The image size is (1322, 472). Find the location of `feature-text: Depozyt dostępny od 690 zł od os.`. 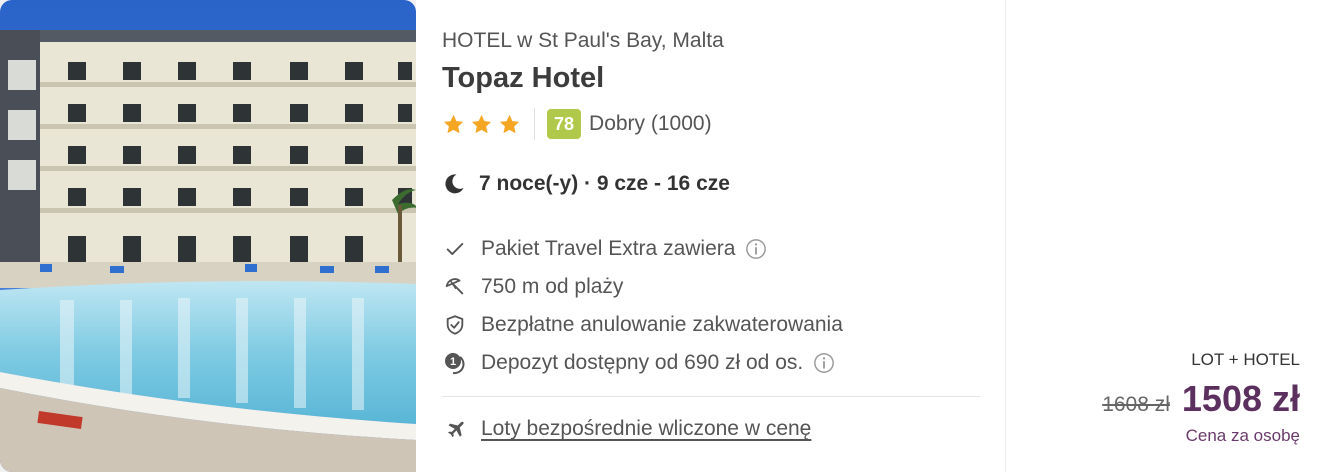

feature-text: Depozyt dostępny od 690 zł od os. is located at coordinates (642, 362).